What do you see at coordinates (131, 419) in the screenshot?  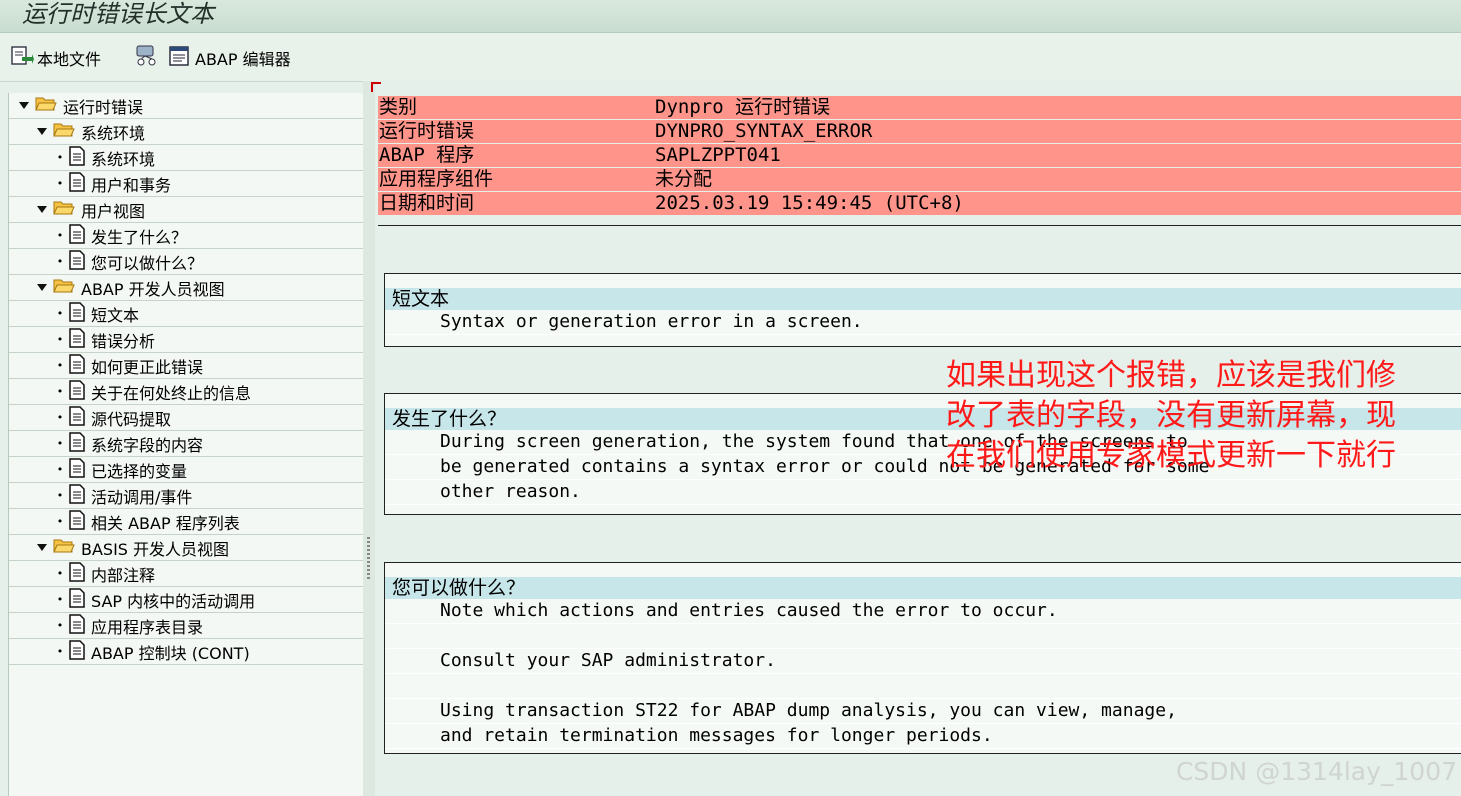 I see `tree-node-label: 源代码提取` at bounding box center [131, 419].